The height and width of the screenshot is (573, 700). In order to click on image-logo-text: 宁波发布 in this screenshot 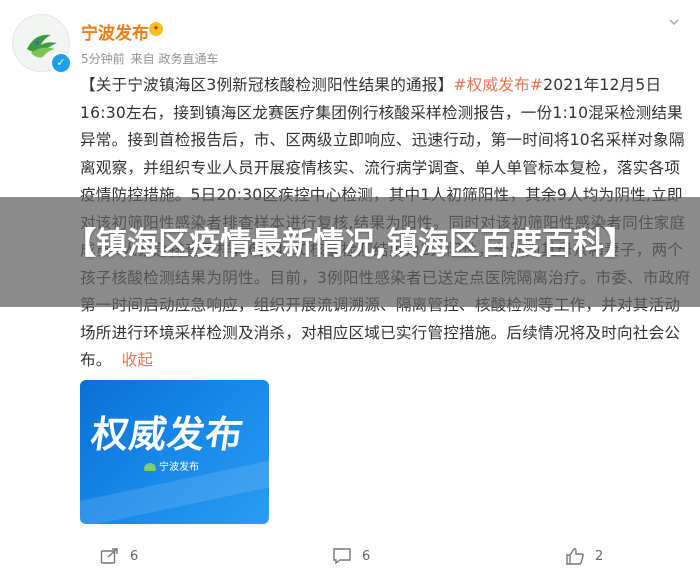, I will do `click(179, 467)`.